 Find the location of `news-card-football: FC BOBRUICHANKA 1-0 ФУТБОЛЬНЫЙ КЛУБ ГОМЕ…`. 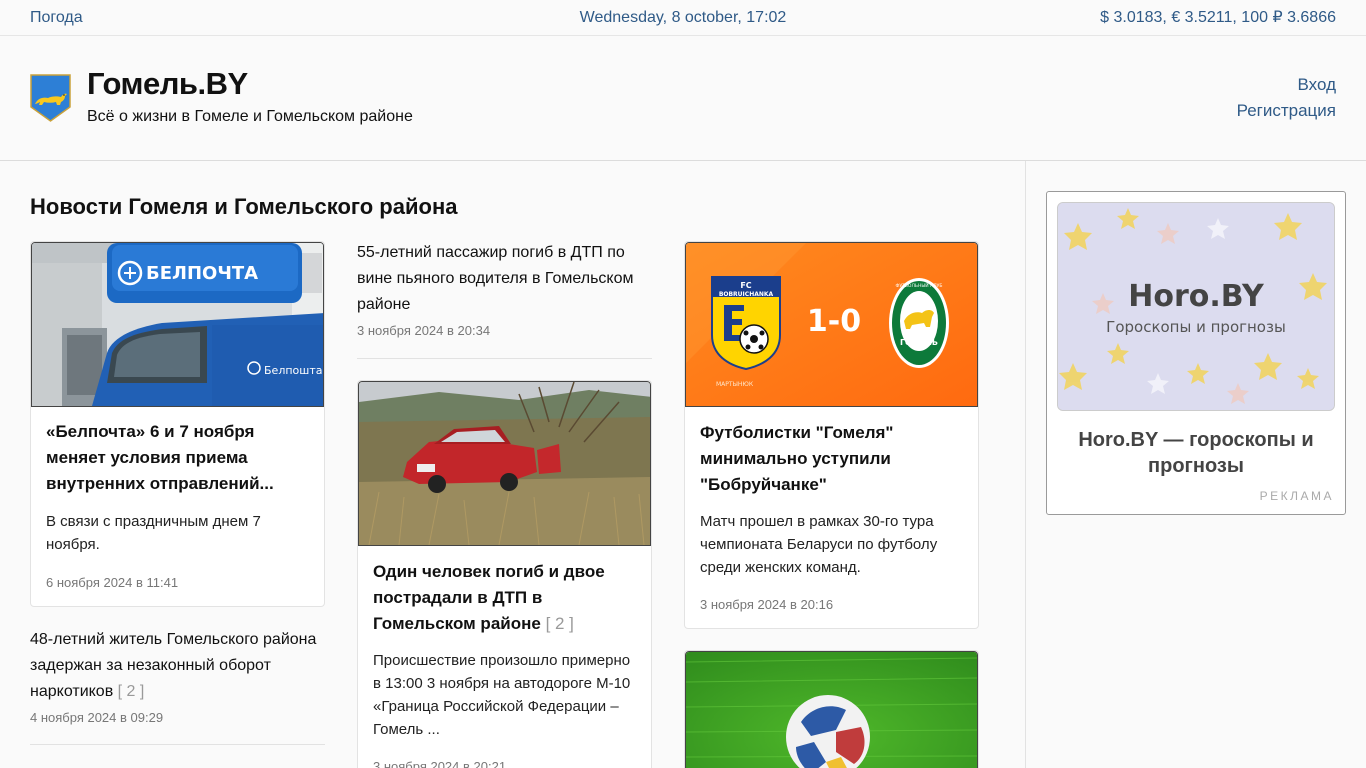

news-card-football: FC BOBRUICHANKA 1-0 ФУТБОЛЬНЫЙ КЛУБ ГОМЕ… is located at coordinates (831, 435).